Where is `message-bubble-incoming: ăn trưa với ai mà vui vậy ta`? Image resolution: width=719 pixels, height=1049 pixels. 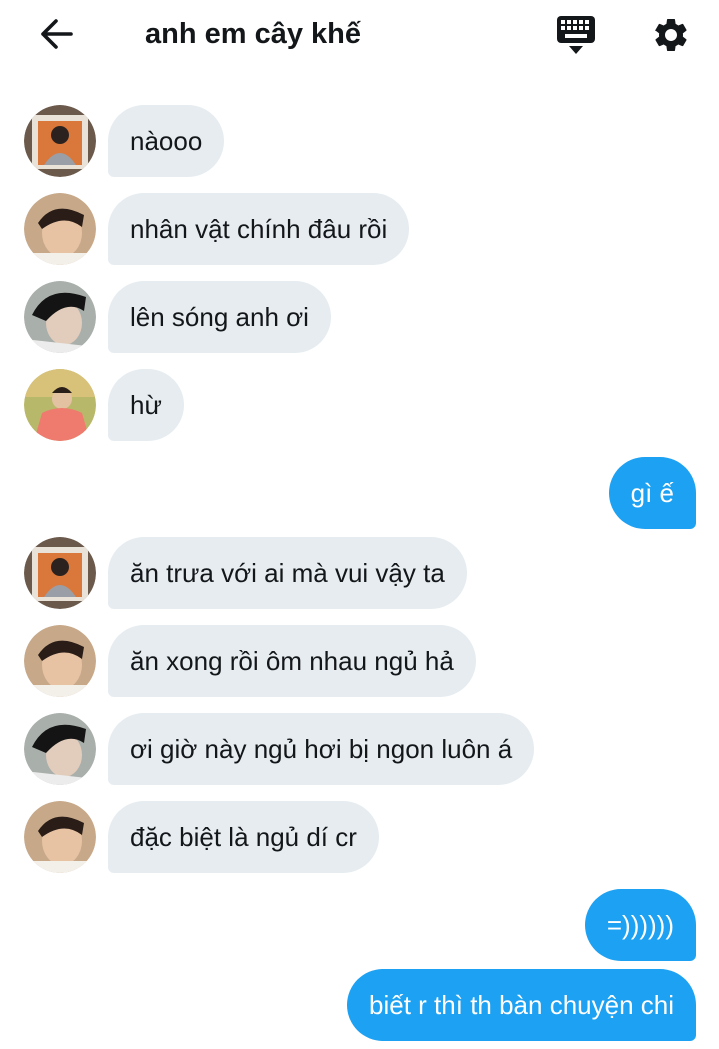 message-bubble-incoming: ăn trưa với ai mà vui vậy ta is located at coordinates (287, 573).